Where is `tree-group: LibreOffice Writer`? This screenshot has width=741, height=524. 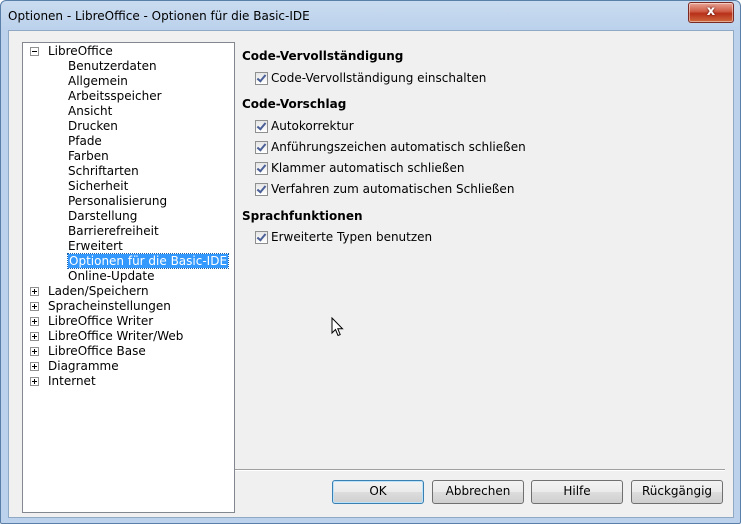 tree-group: LibreOffice Writer is located at coordinates (100, 321).